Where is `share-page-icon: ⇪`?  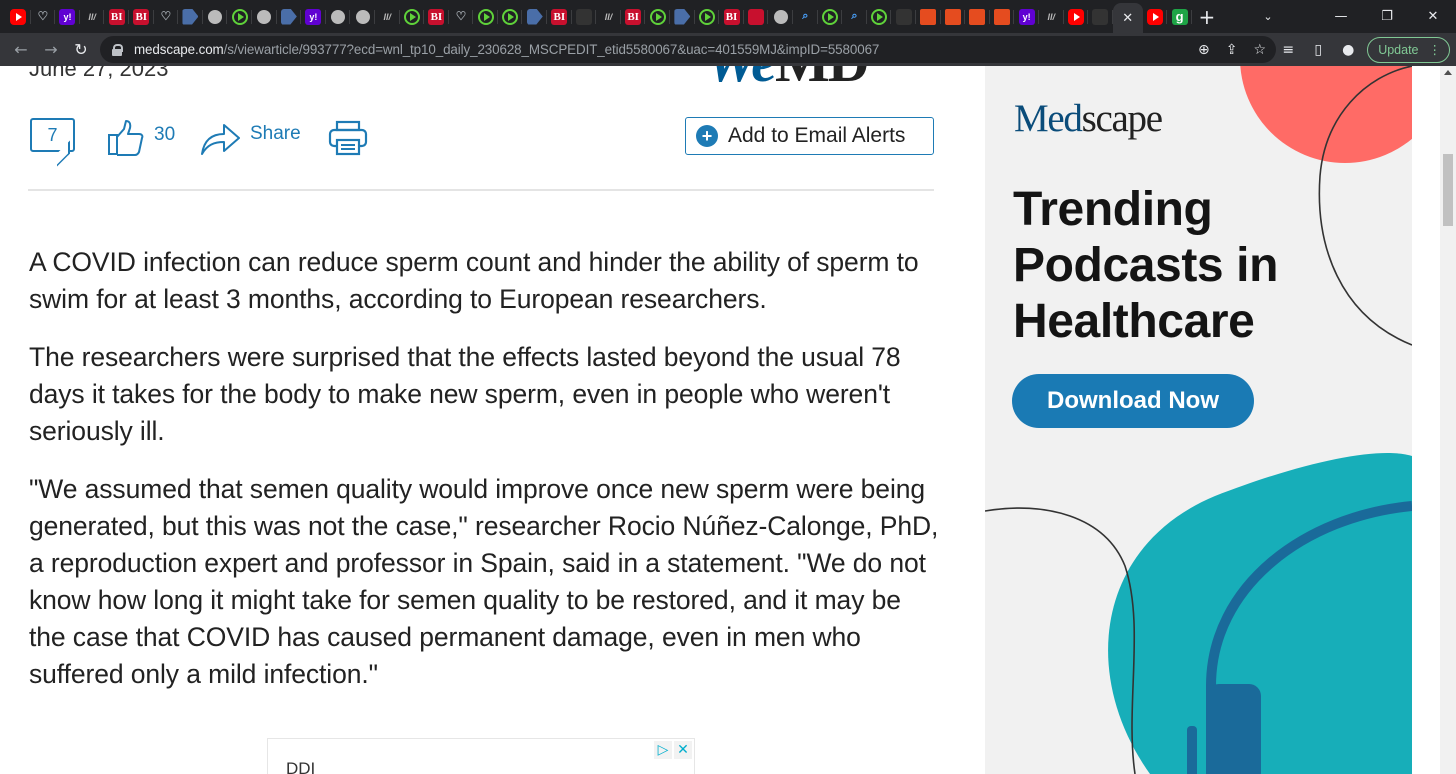
share-page-icon: ⇪ is located at coordinates (1232, 50).